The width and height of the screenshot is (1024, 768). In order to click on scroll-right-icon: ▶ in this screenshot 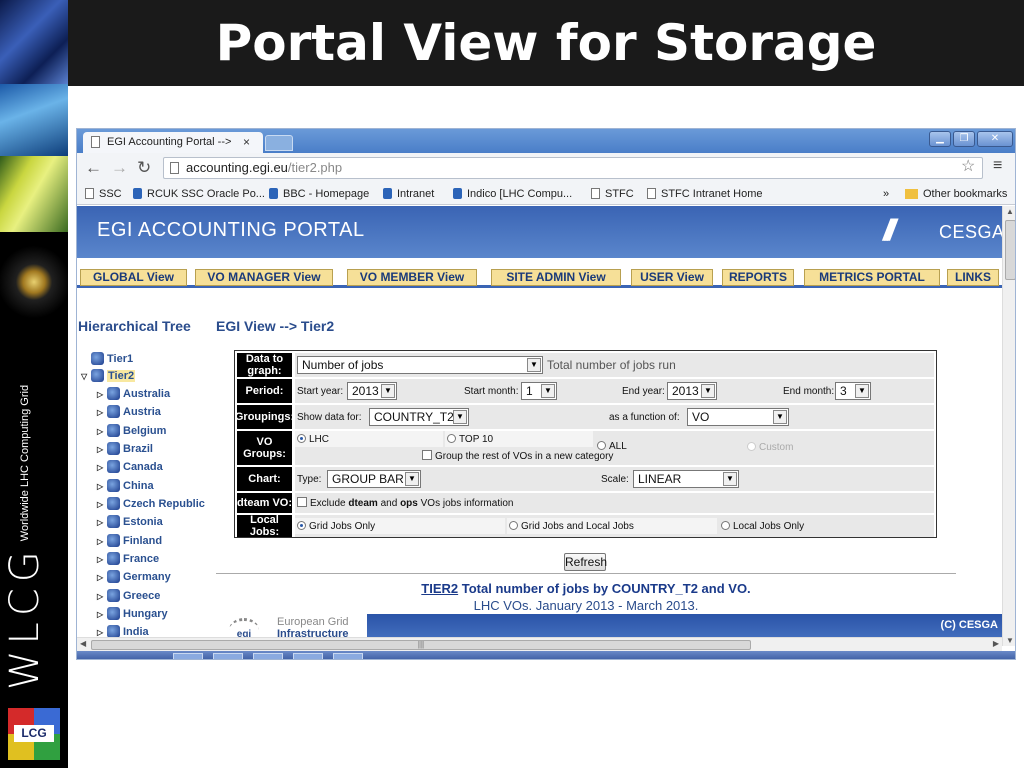, I will do `click(996, 643)`.